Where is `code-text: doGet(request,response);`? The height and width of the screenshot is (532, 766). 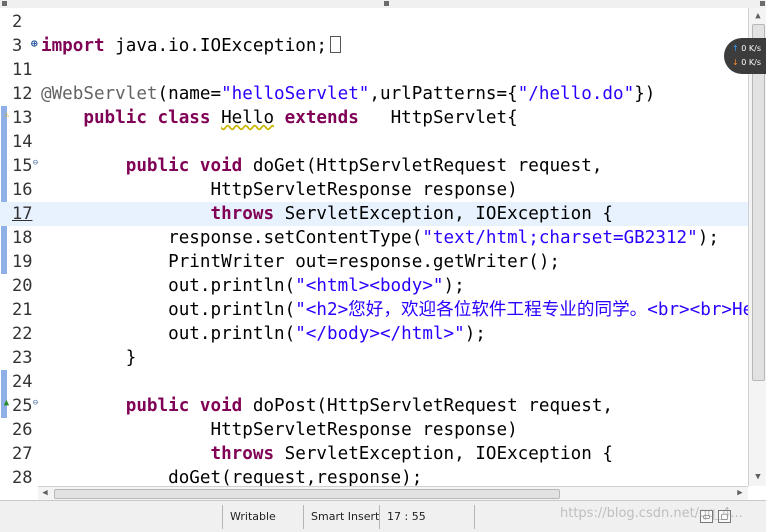 code-text: doGet(request,response); is located at coordinates (231, 476).